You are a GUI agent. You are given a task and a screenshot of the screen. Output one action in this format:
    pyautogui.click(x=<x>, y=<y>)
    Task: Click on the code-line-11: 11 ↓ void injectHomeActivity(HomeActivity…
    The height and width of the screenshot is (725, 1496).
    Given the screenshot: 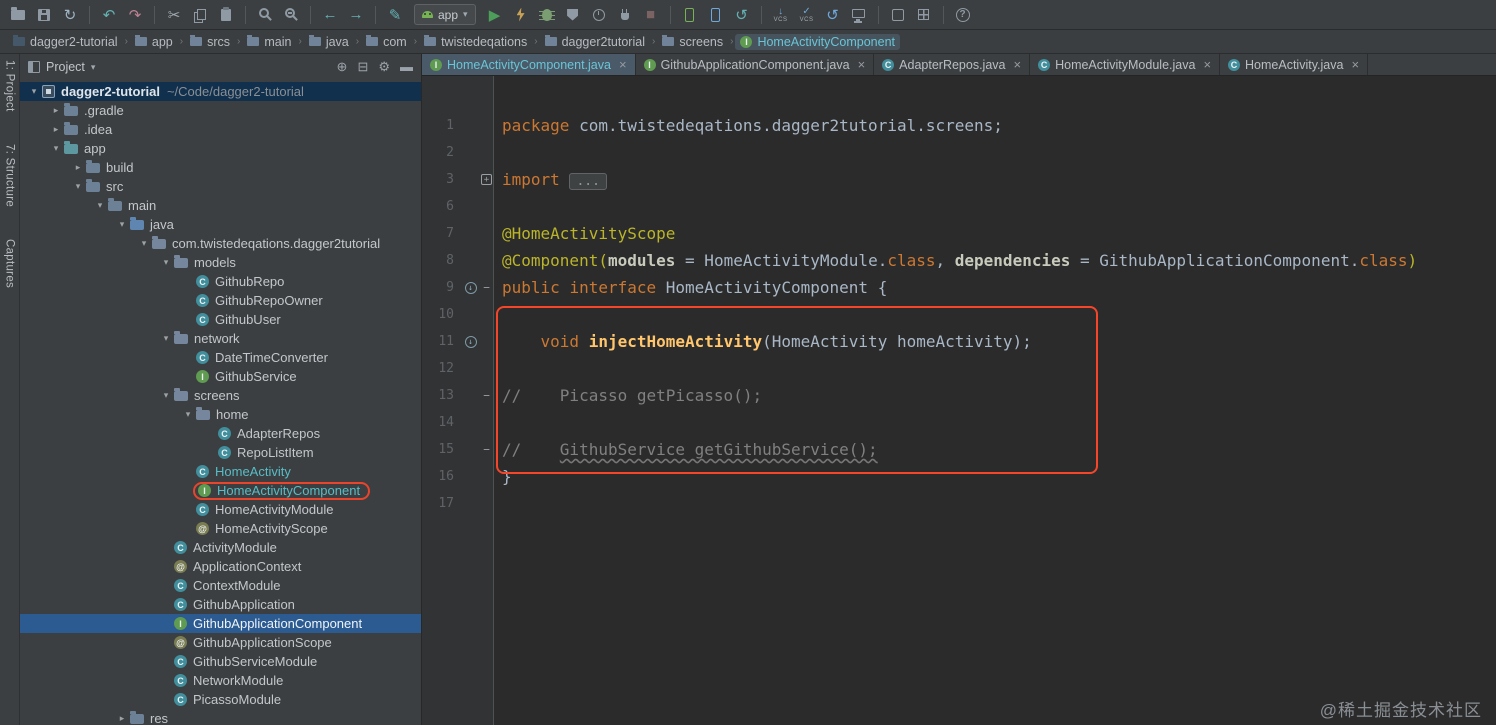 What is the action you would take?
    pyautogui.click(x=959, y=341)
    